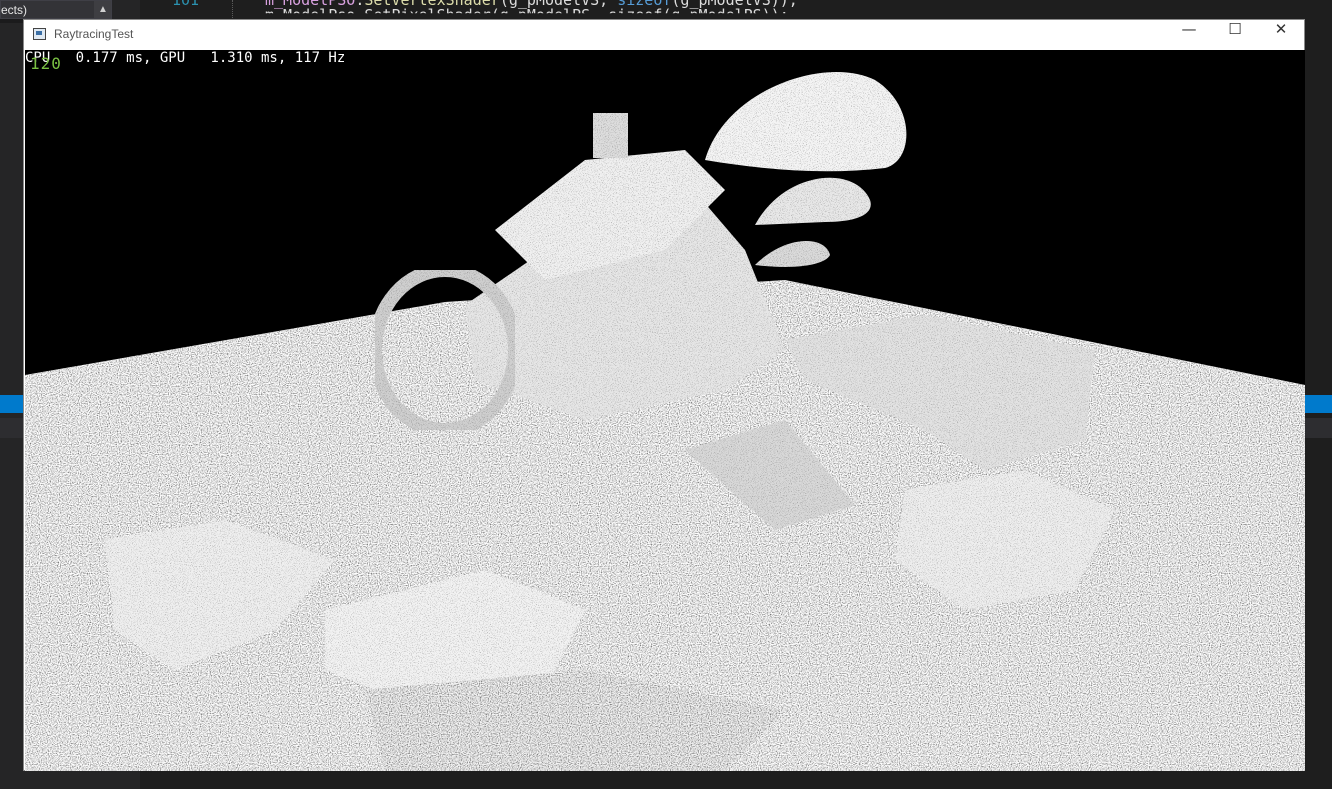  What do you see at coordinates (1318, 428) in the screenshot?
I see `ide-tab-strip-right` at bounding box center [1318, 428].